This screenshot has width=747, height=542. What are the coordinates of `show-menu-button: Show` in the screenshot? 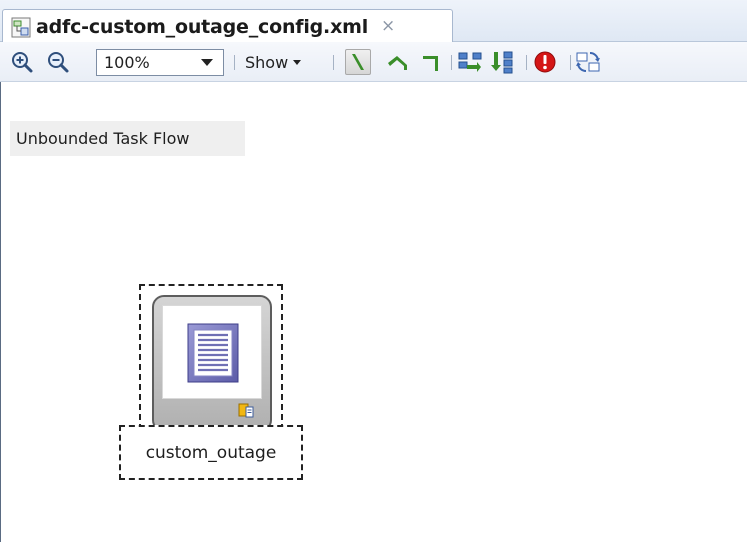 It's located at (273, 62).